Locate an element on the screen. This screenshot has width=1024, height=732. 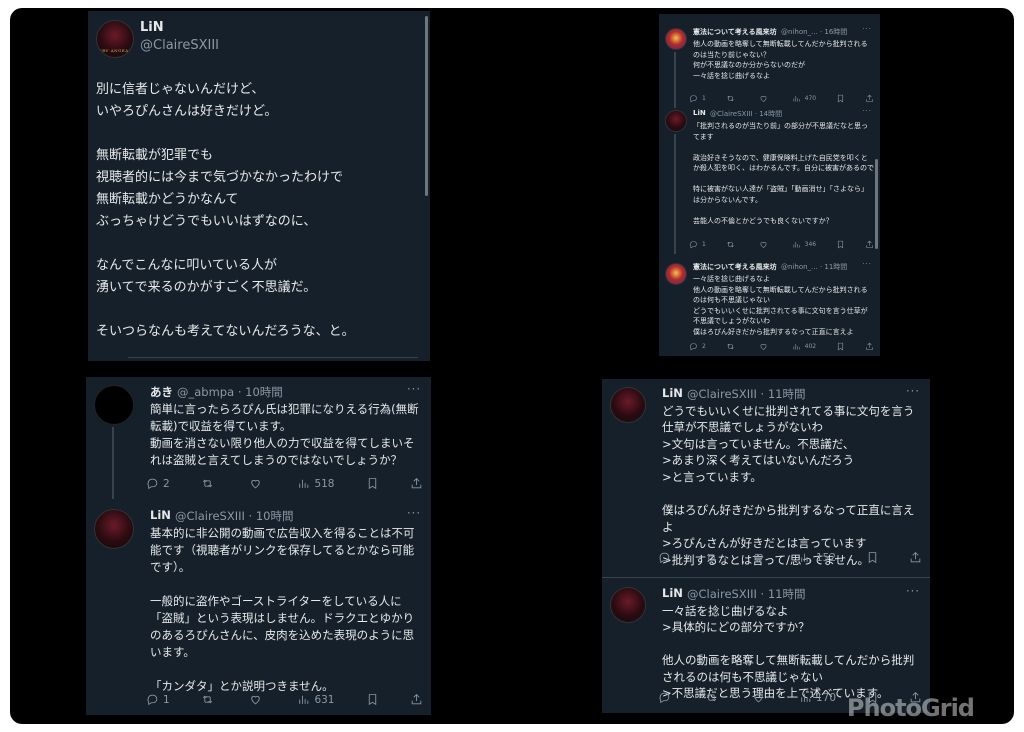
handle: @_abmpa is located at coordinates (205, 392).